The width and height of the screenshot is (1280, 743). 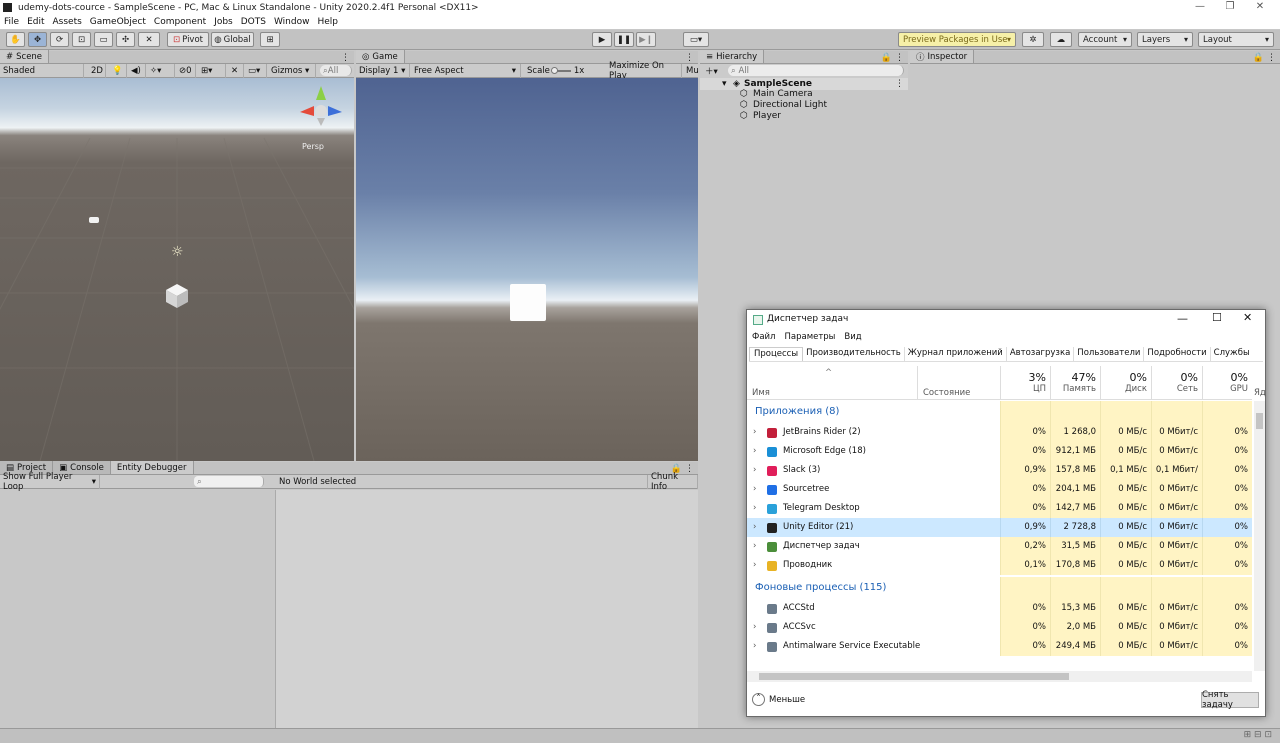 What do you see at coordinates (180, 22) in the screenshot?
I see `menu-component: Component` at bounding box center [180, 22].